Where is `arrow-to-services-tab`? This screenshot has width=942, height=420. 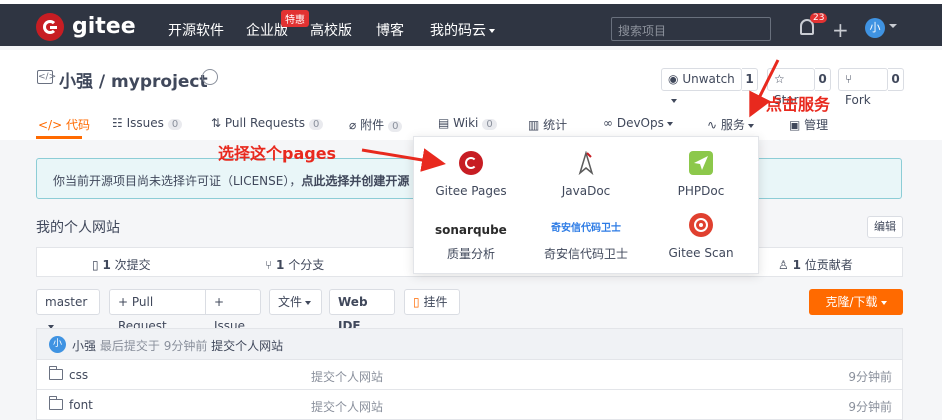
arrow-to-services-tab is located at coordinates (764, 88).